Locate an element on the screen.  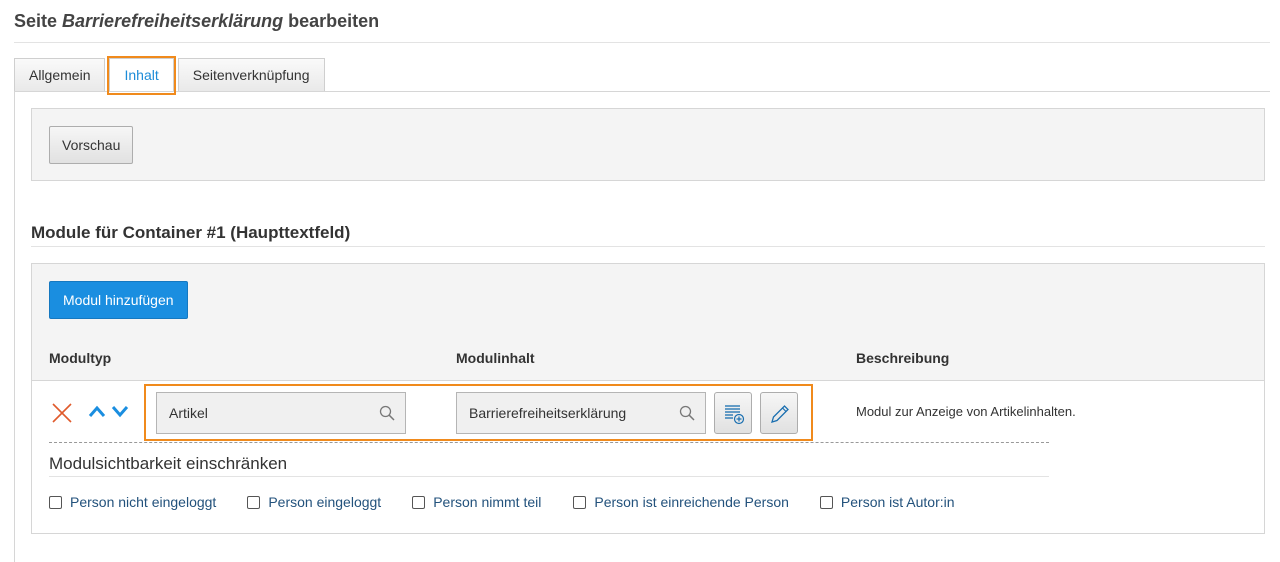
close-icon is located at coordinates (62, 413).